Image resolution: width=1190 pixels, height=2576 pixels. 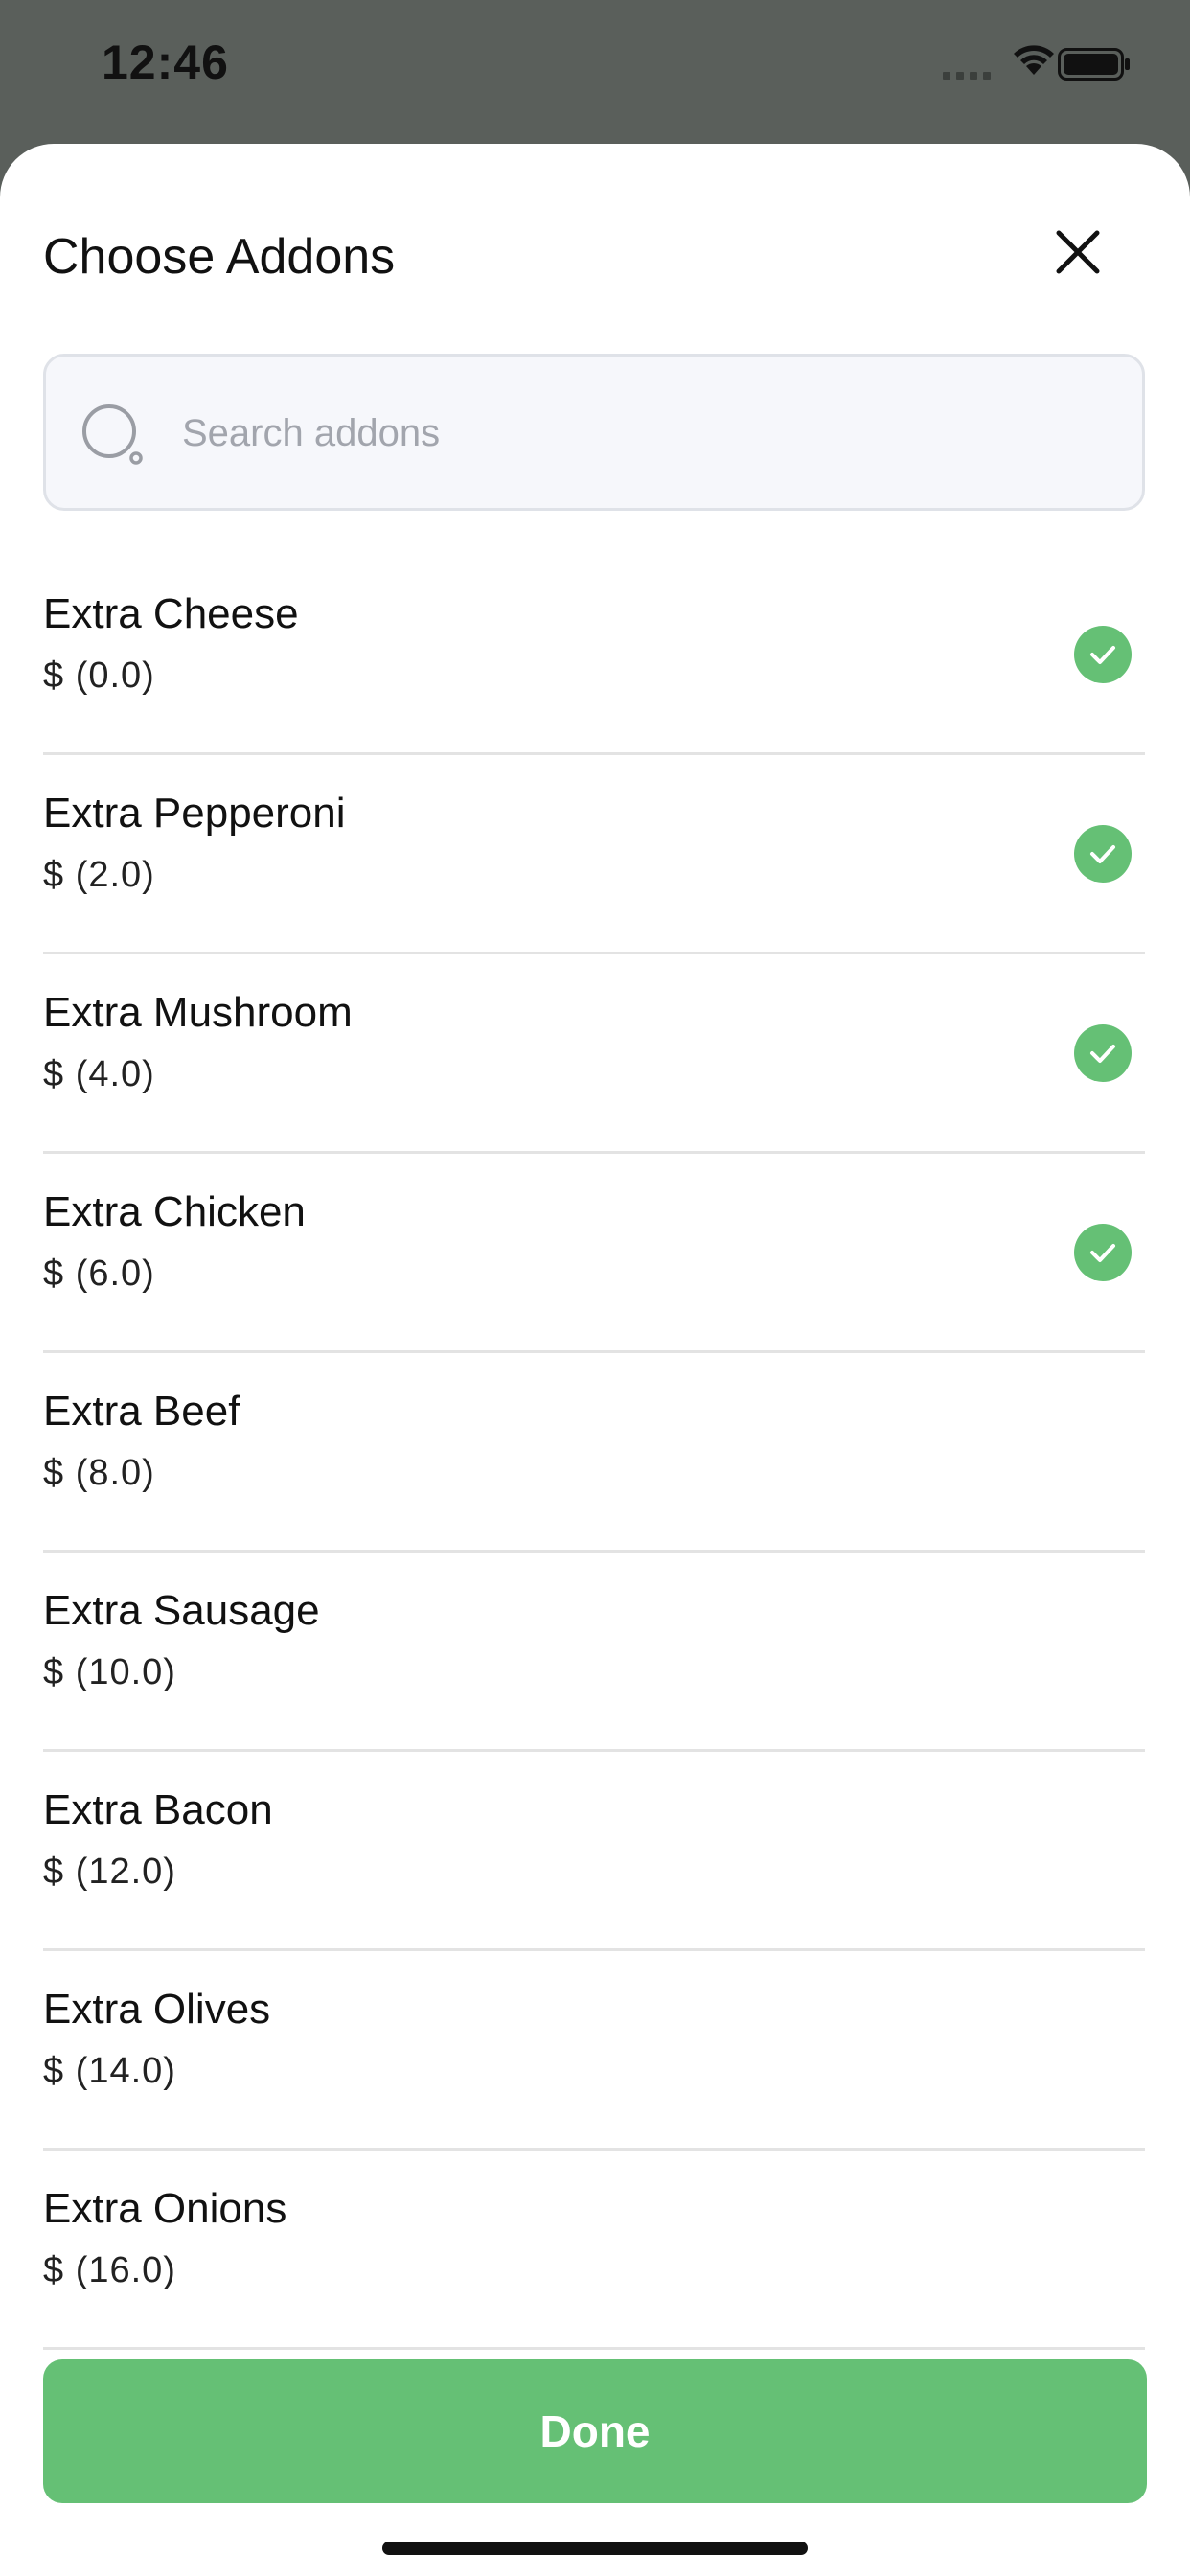 I want to click on addon-name: Extra Mushroom, so click(x=198, y=1012).